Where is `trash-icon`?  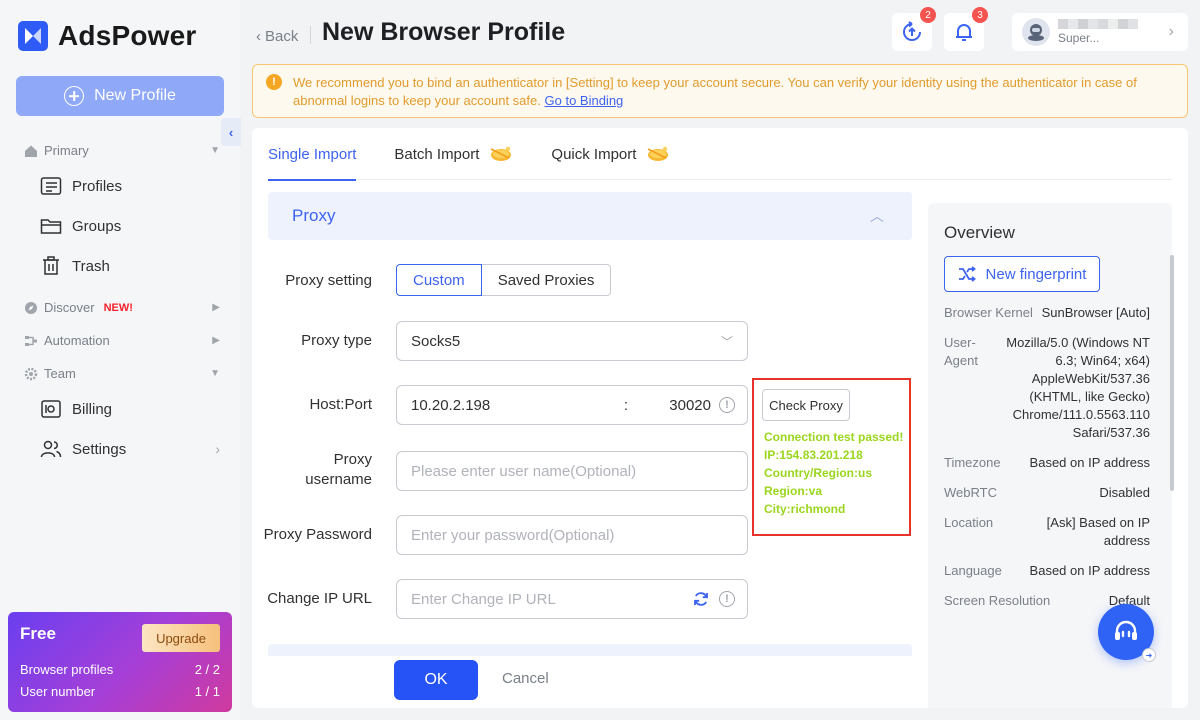 trash-icon is located at coordinates (51, 265).